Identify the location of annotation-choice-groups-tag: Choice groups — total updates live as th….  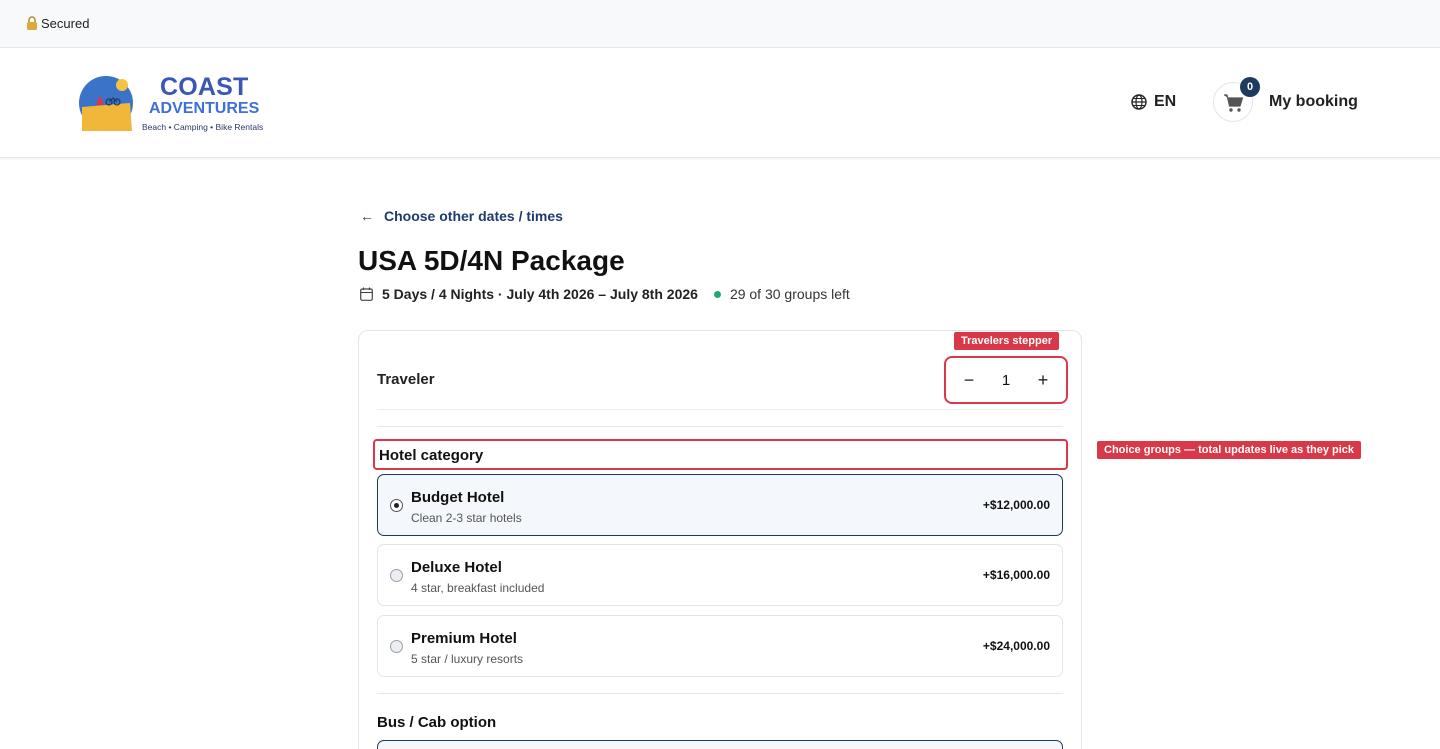
(1229, 450).